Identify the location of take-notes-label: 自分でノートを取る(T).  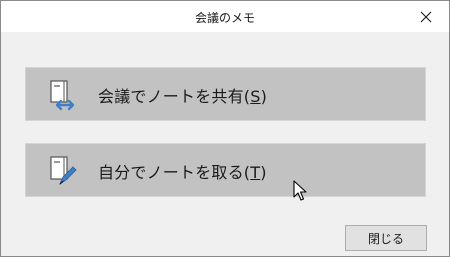
(182, 172).